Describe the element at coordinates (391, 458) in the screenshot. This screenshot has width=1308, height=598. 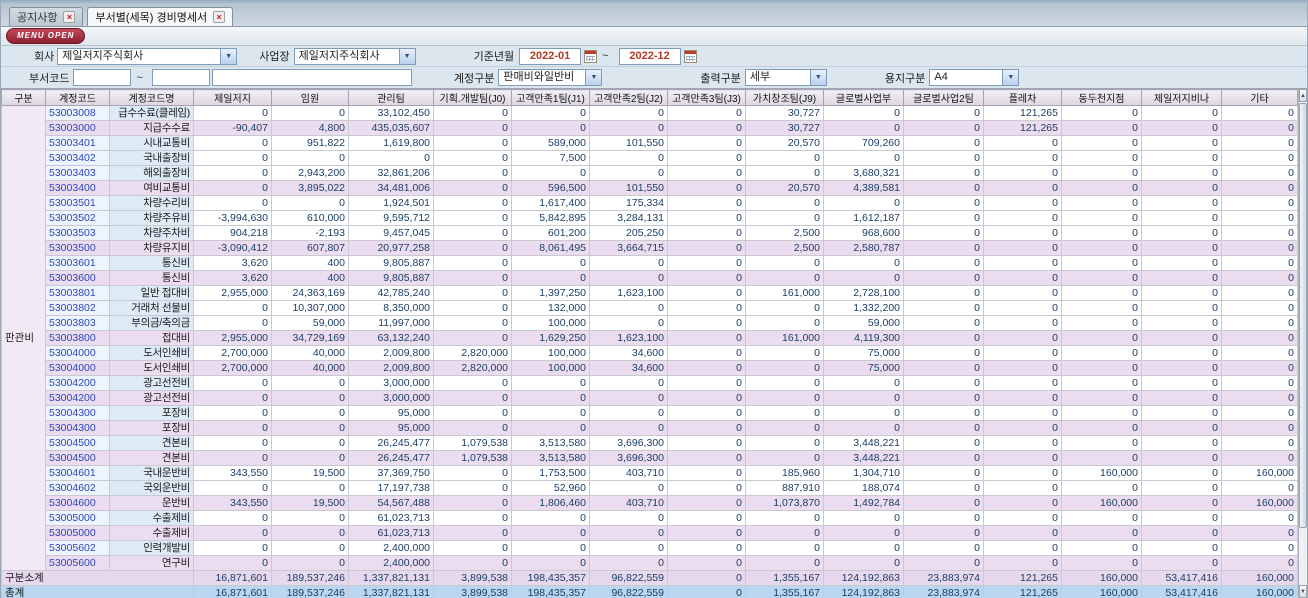
I see `value-cell: 26,245,477` at that location.